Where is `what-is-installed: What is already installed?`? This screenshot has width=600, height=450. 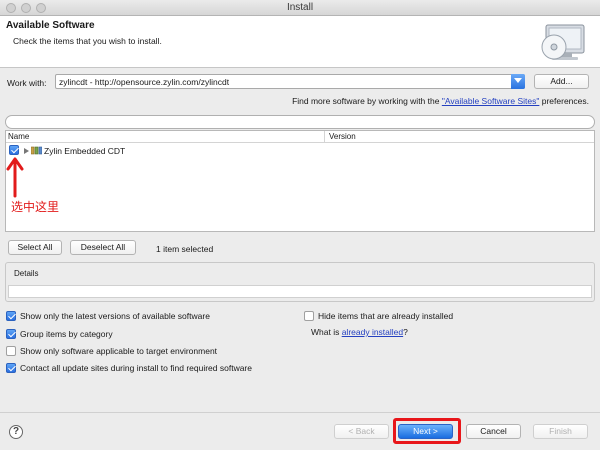 what-is-installed: What is already installed? is located at coordinates (359, 332).